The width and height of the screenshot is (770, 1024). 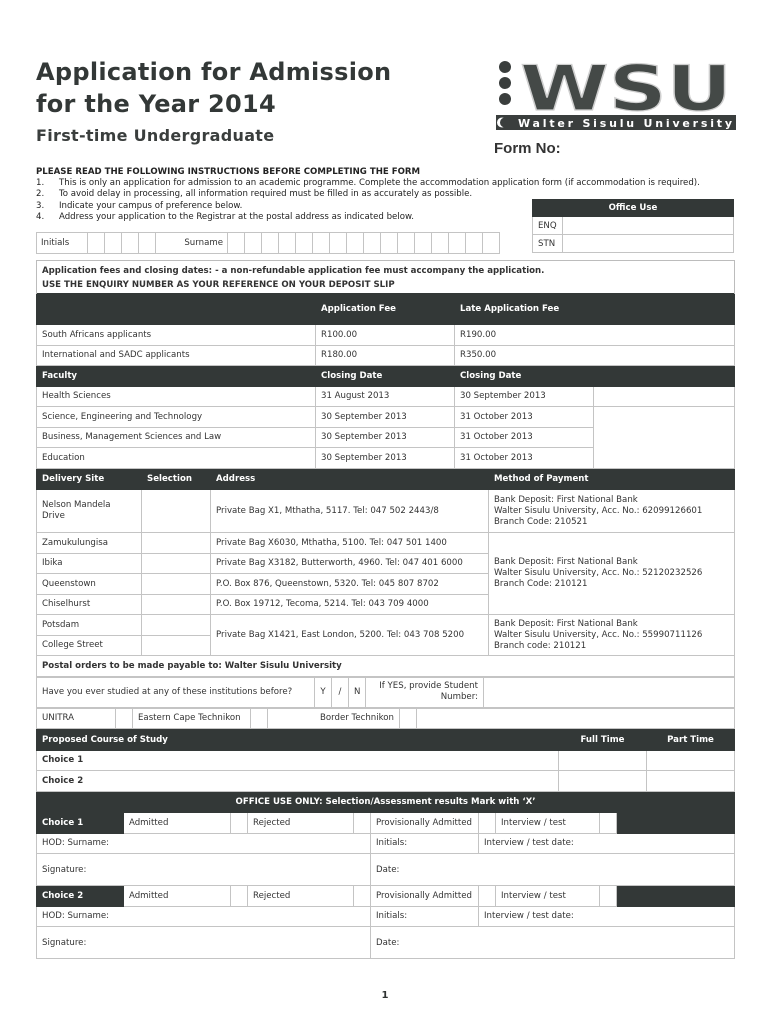 What do you see at coordinates (664, 396) in the screenshot?
I see `empty-cell` at bounding box center [664, 396].